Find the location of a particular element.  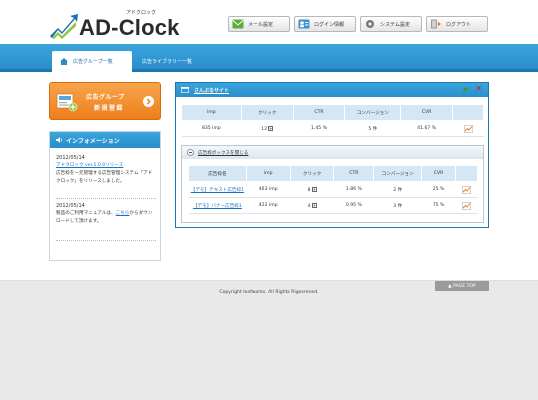

table-row: 【デモ】バナー広告枠1 422 imp 4 + 0.95 % 3 件 75 % is located at coordinates (333, 205).